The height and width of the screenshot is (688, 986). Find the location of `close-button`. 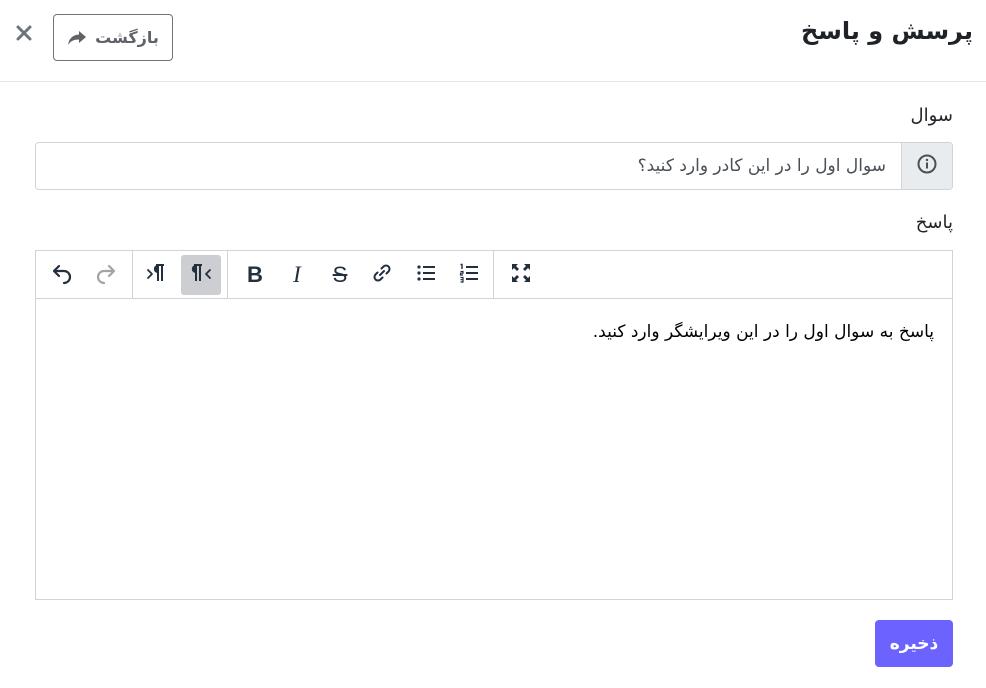

close-button is located at coordinates (24, 35).